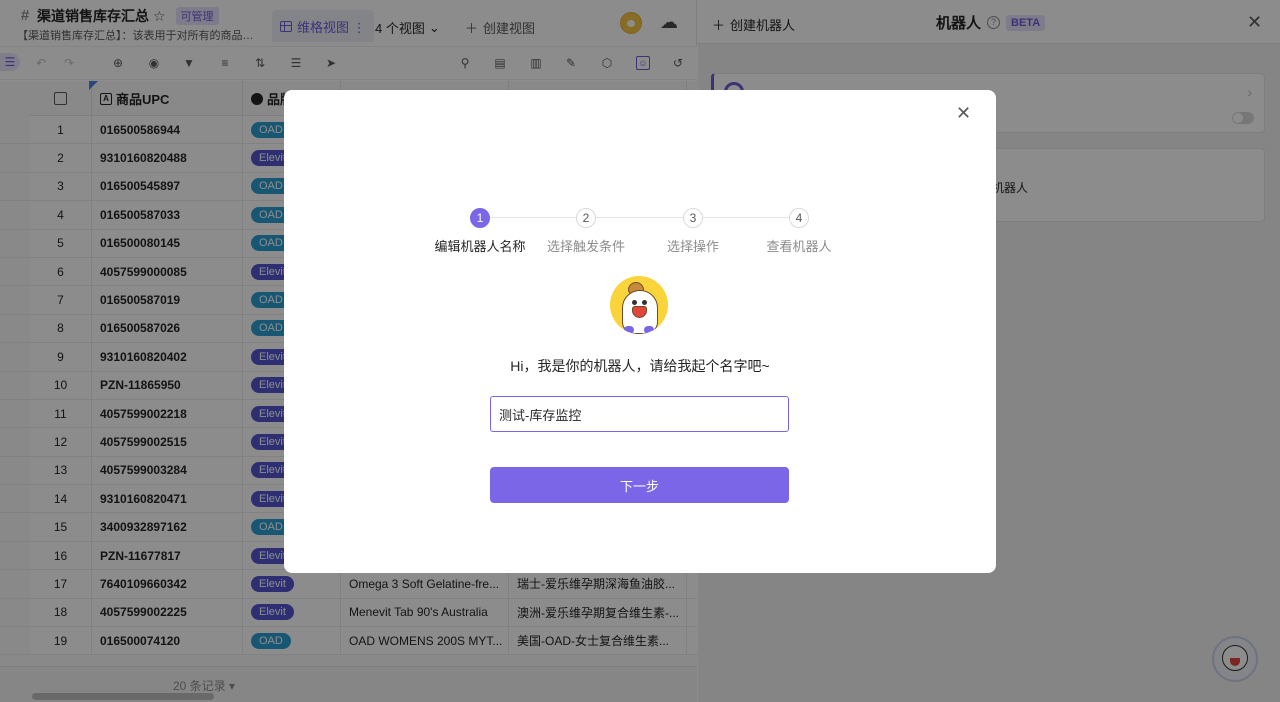  What do you see at coordinates (640, 366) in the screenshot?
I see `greeting-text: Hi，我是你的机器人，请给我起个名字吧~` at bounding box center [640, 366].